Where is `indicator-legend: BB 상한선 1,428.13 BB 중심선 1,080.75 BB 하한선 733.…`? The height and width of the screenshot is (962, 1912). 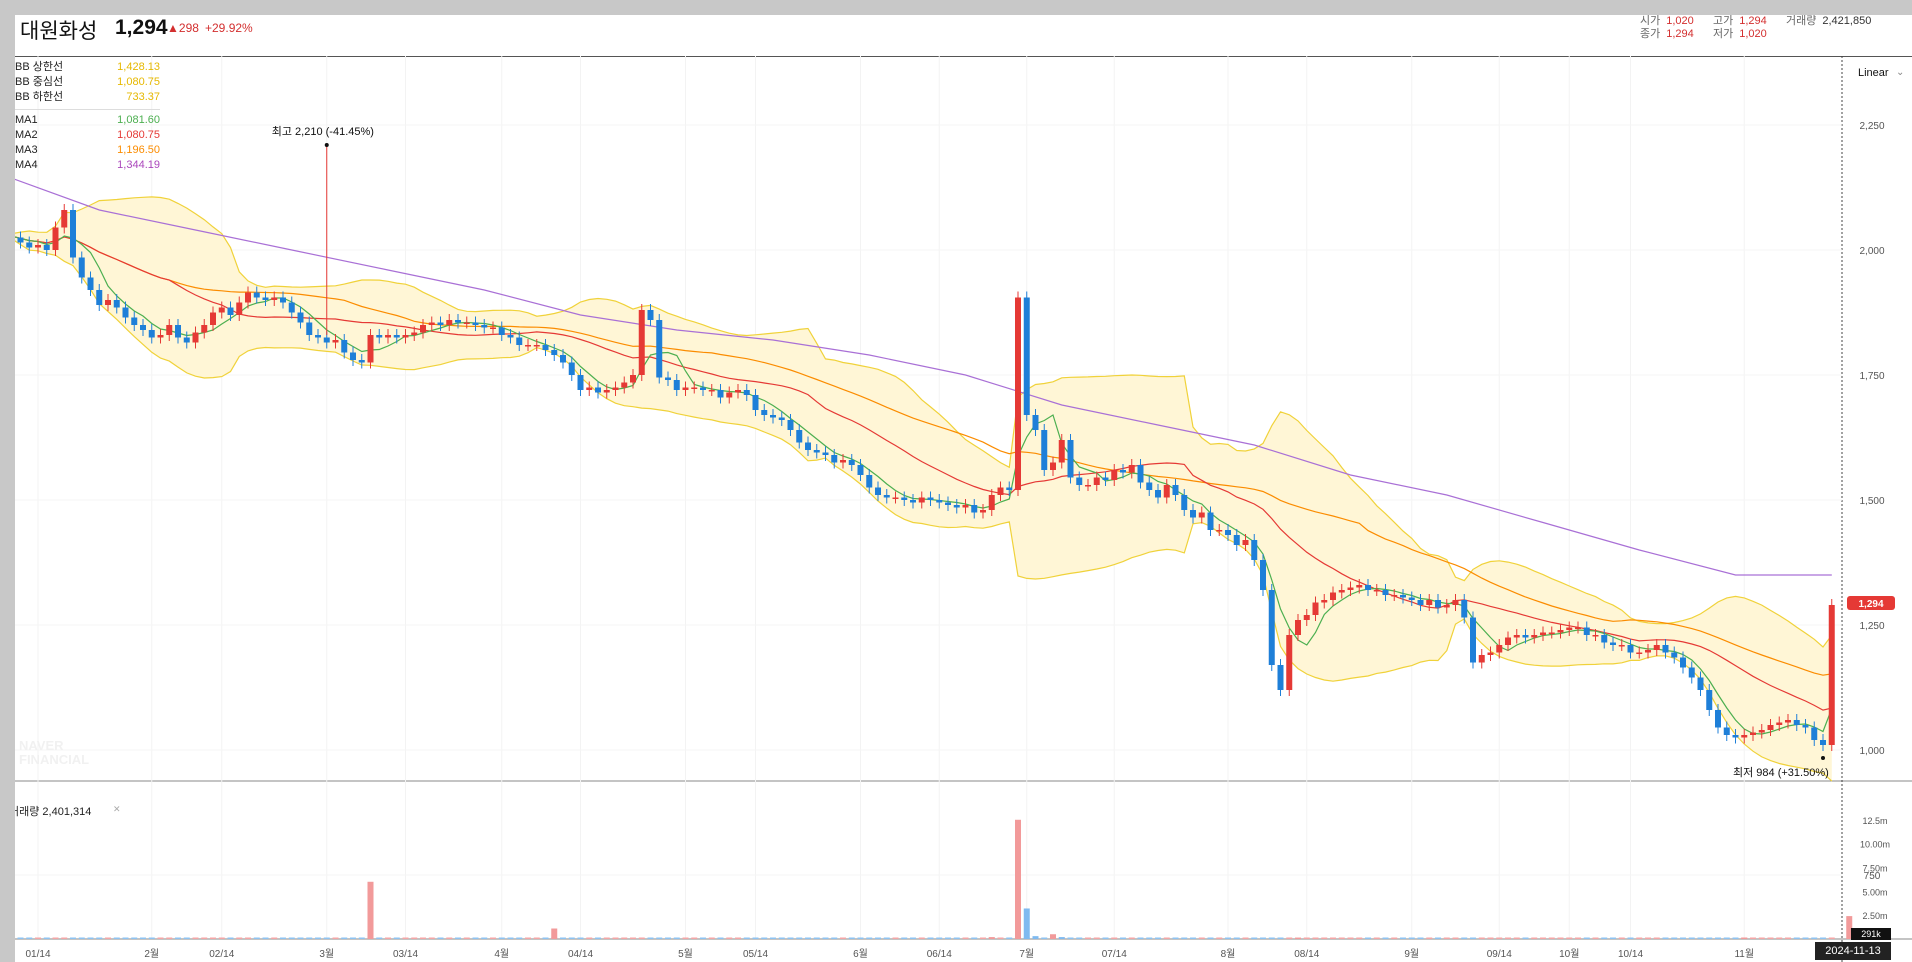
indicator-legend: BB 상한선 1,428.13 BB 중심선 1,080.75 BB 하한선 733.… is located at coordinates (87, 116).